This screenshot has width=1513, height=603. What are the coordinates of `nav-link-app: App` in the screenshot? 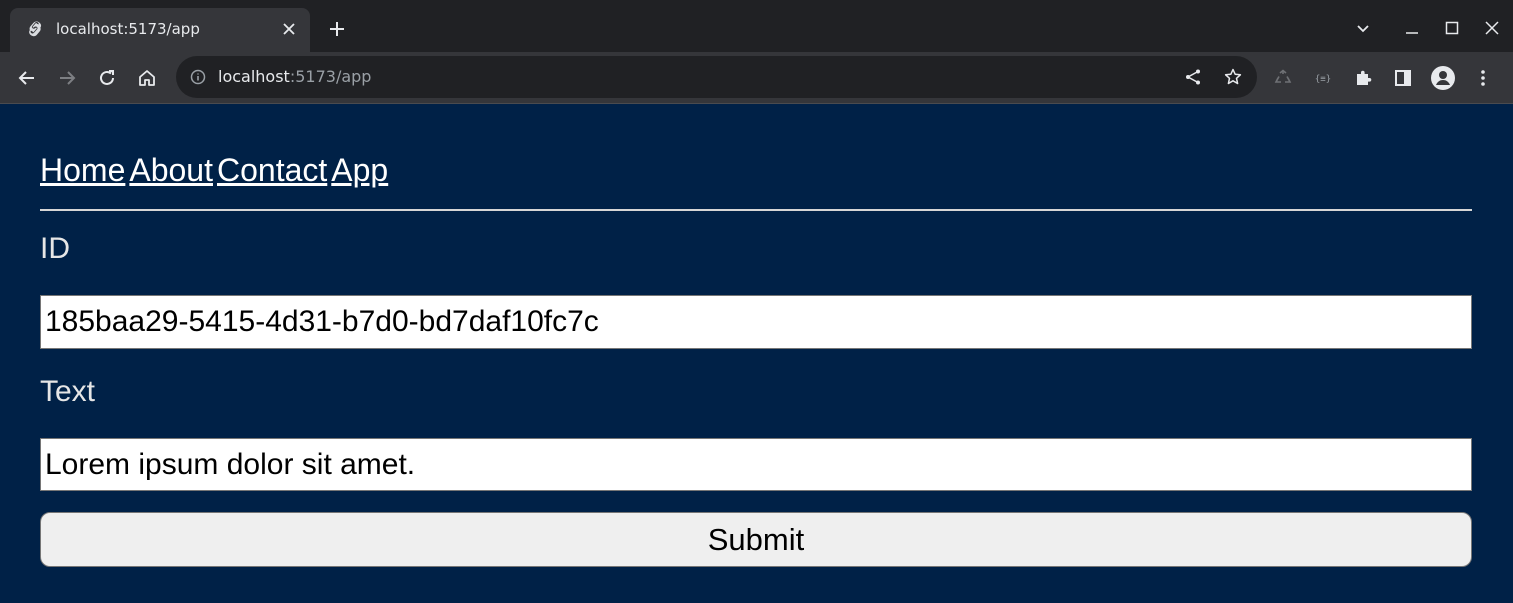 It's located at (359, 170).